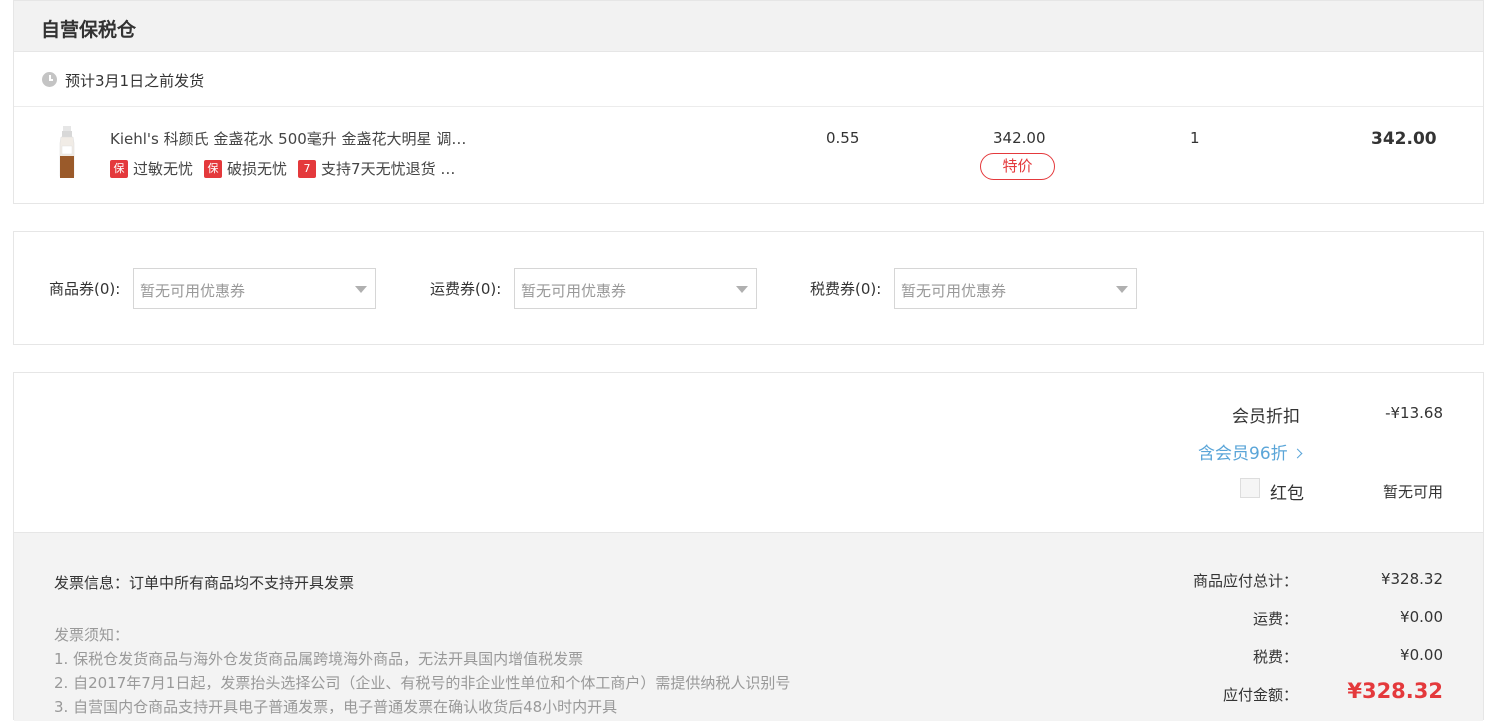  What do you see at coordinates (1015, 288) in the screenshot?
I see `tax-coupon-select: 暂无可用优惠券` at bounding box center [1015, 288].